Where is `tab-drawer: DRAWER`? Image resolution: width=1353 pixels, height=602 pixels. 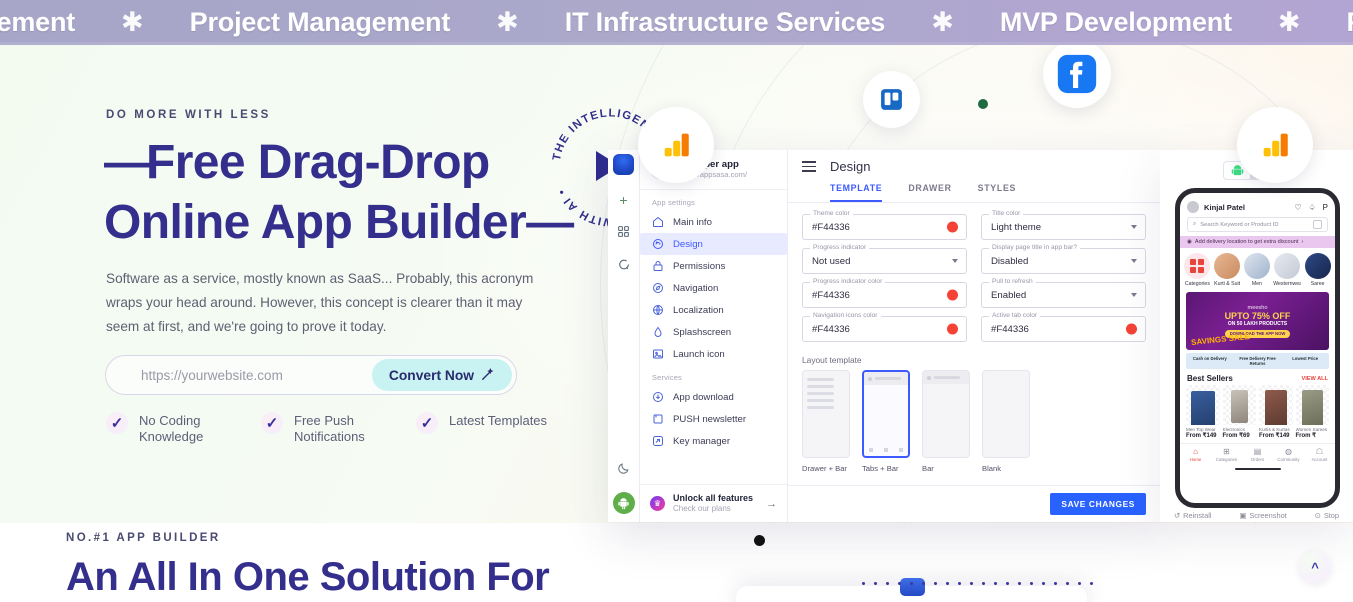 tab-drawer: DRAWER is located at coordinates (929, 192).